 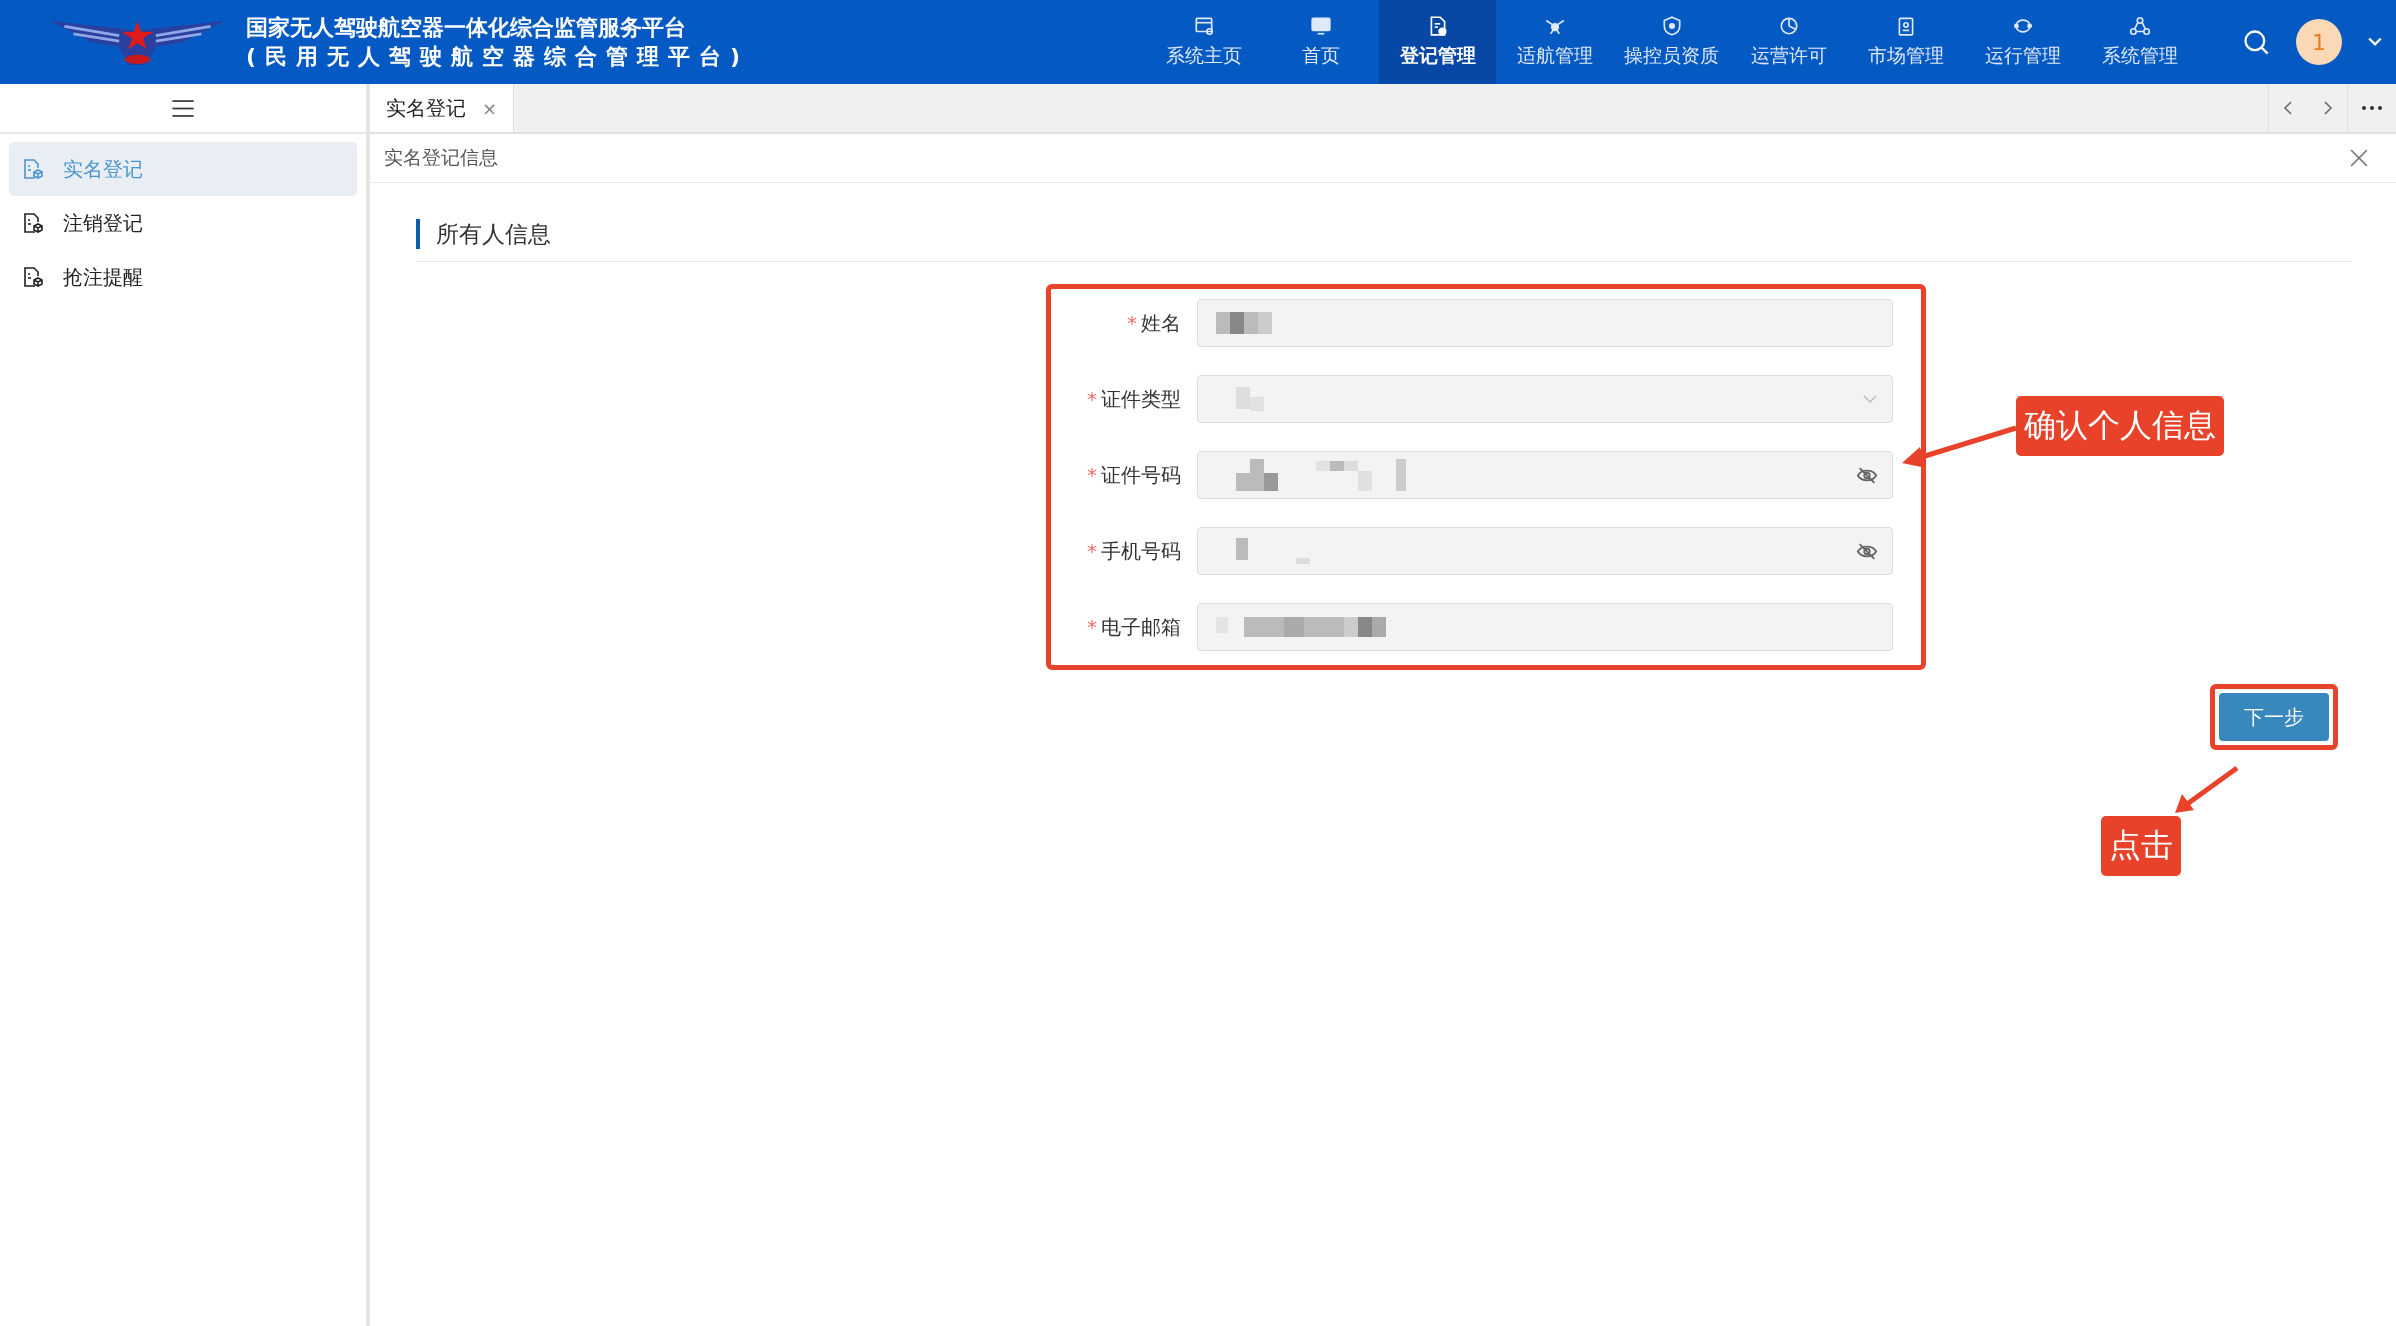 I want to click on callout-label: 确认个人信息, so click(x=2120, y=426).